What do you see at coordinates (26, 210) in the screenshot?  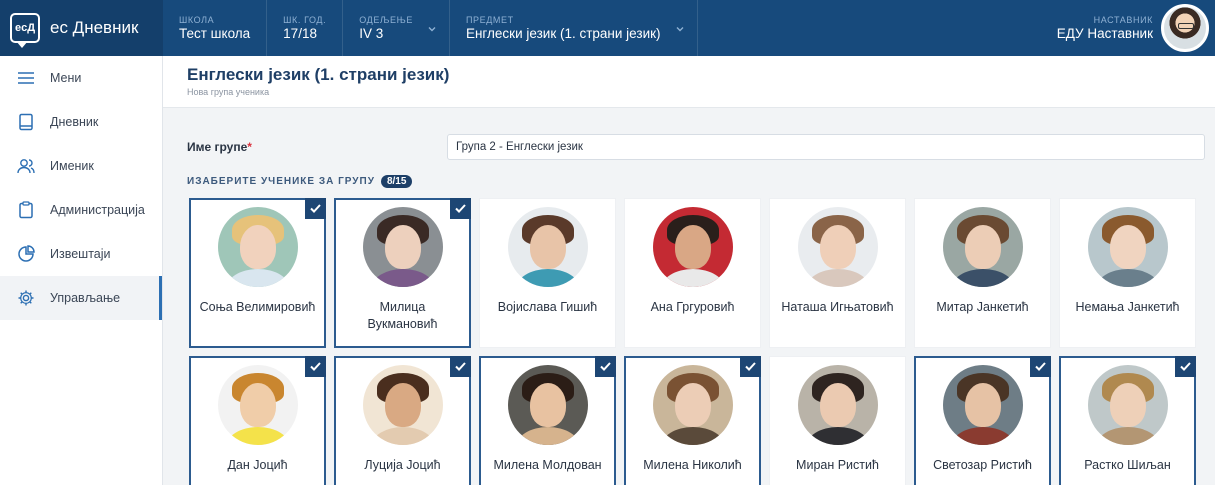 I see `clipboard-icon` at bounding box center [26, 210].